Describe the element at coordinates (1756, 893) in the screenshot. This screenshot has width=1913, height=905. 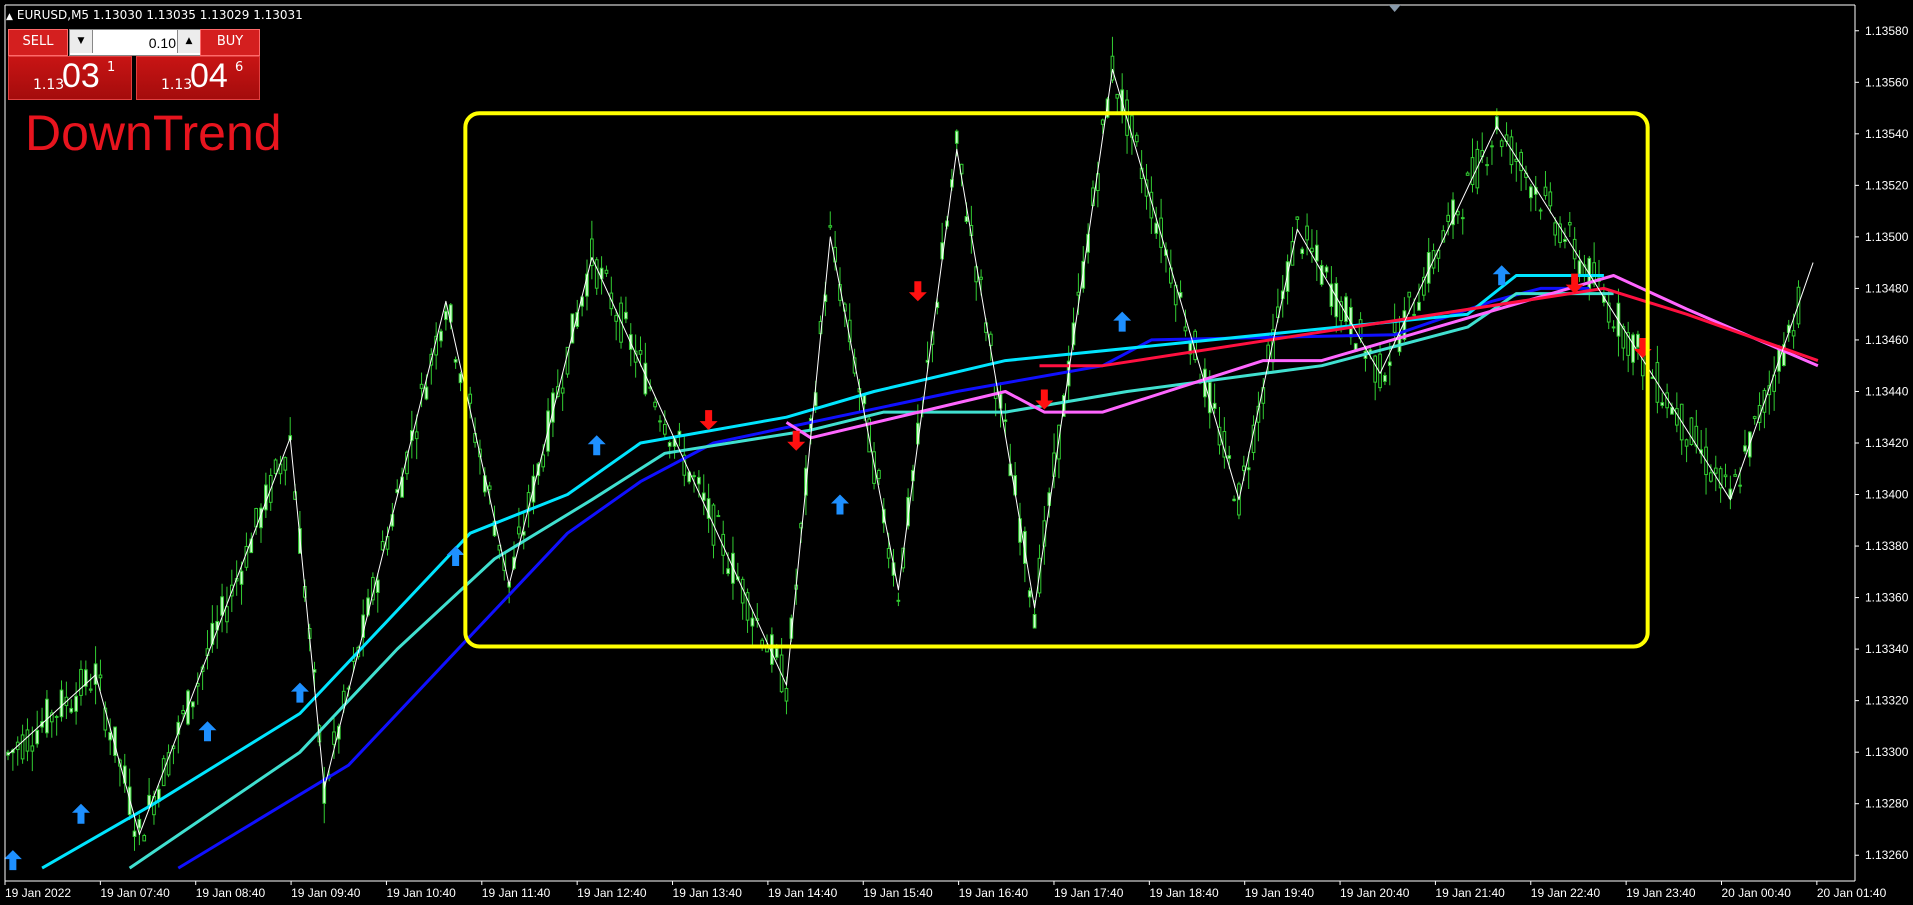
I see `time-tick-label: 20 Jan 00:40` at that location.